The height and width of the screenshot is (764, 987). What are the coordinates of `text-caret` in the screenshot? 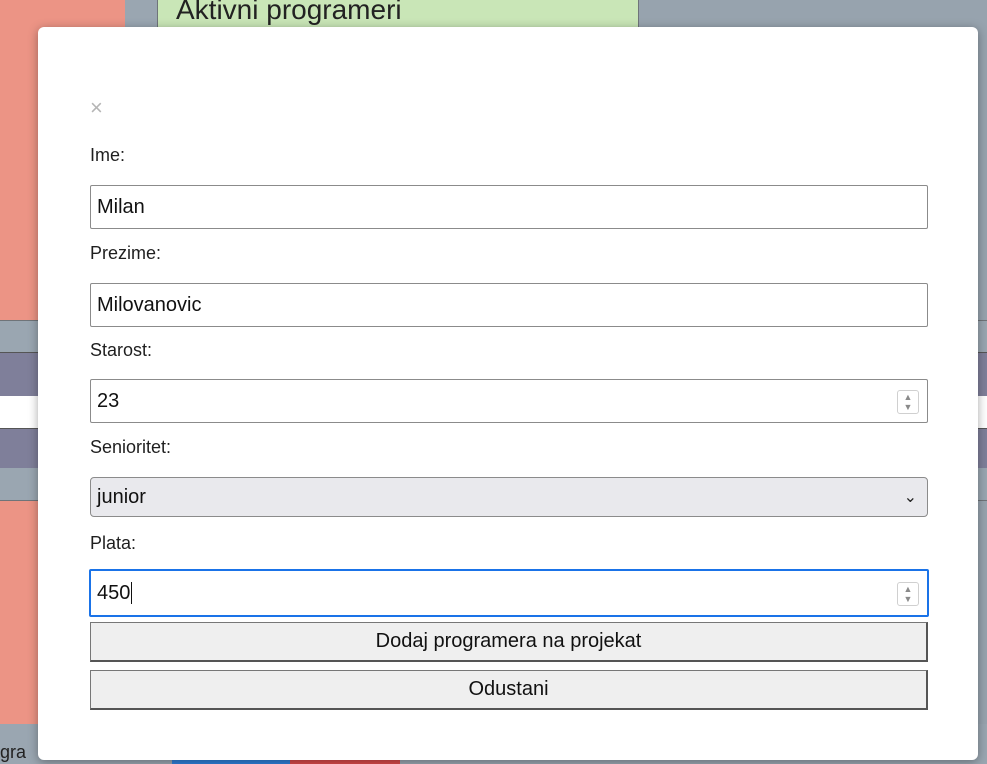 It's located at (132, 593).